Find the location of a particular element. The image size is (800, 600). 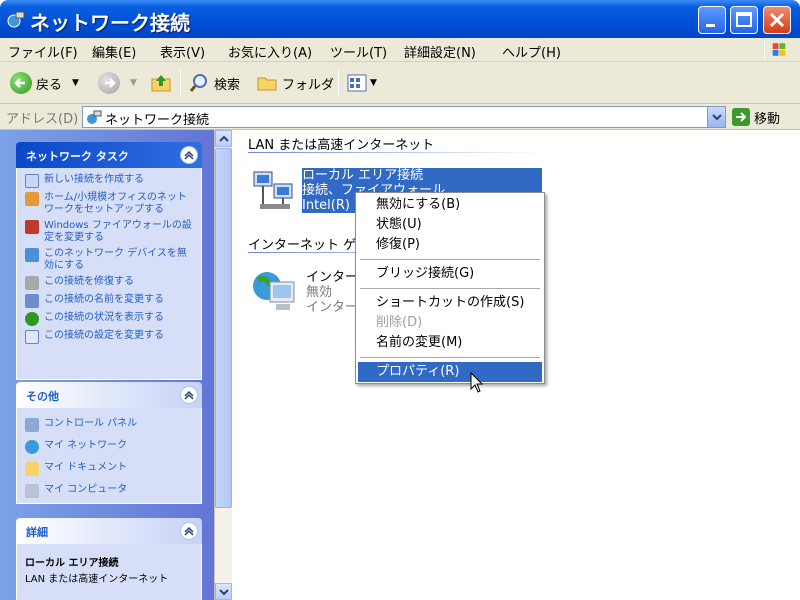

views-button: ▼ is located at coordinates (361, 83).